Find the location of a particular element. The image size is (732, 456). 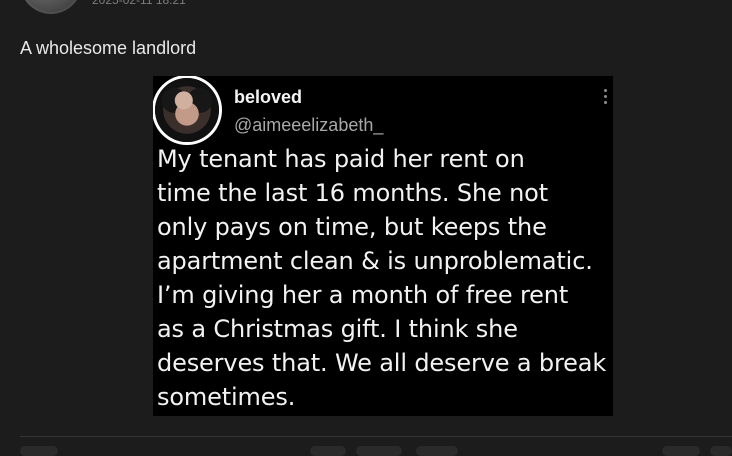

post-timestamp: 2025-02-11 18:21 is located at coordinates (139, 3).